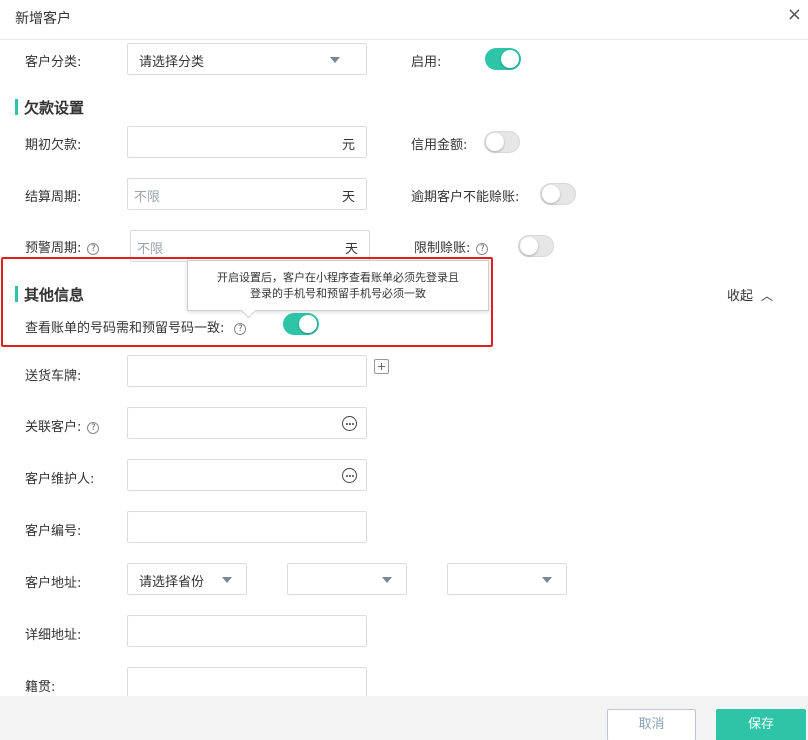  Describe the element at coordinates (404, 20) in the screenshot. I see `dialog-header: 新增客户 ×` at that location.